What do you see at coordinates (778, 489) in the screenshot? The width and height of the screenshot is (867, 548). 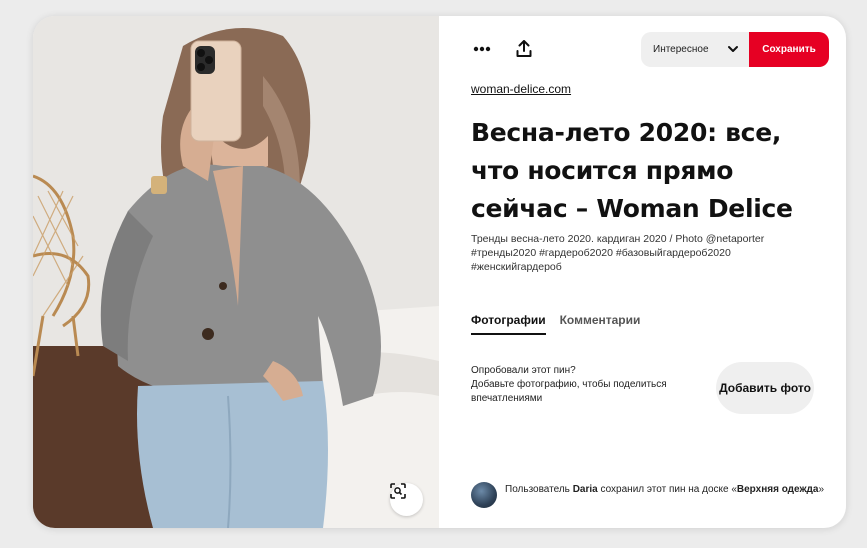 I see `saved-by-board: Верхняя одежда` at bounding box center [778, 489].